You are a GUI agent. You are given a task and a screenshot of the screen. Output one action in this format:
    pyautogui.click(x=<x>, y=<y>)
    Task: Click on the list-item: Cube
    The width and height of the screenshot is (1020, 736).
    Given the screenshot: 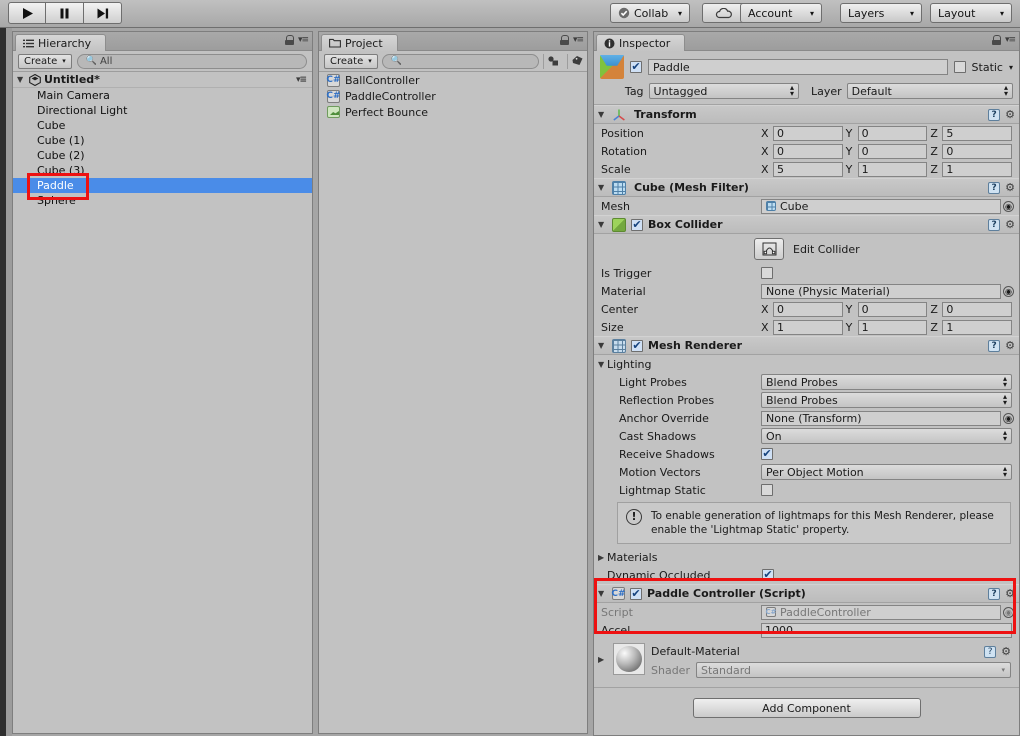 What is the action you would take?
    pyautogui.click(x=162, y=125)
    